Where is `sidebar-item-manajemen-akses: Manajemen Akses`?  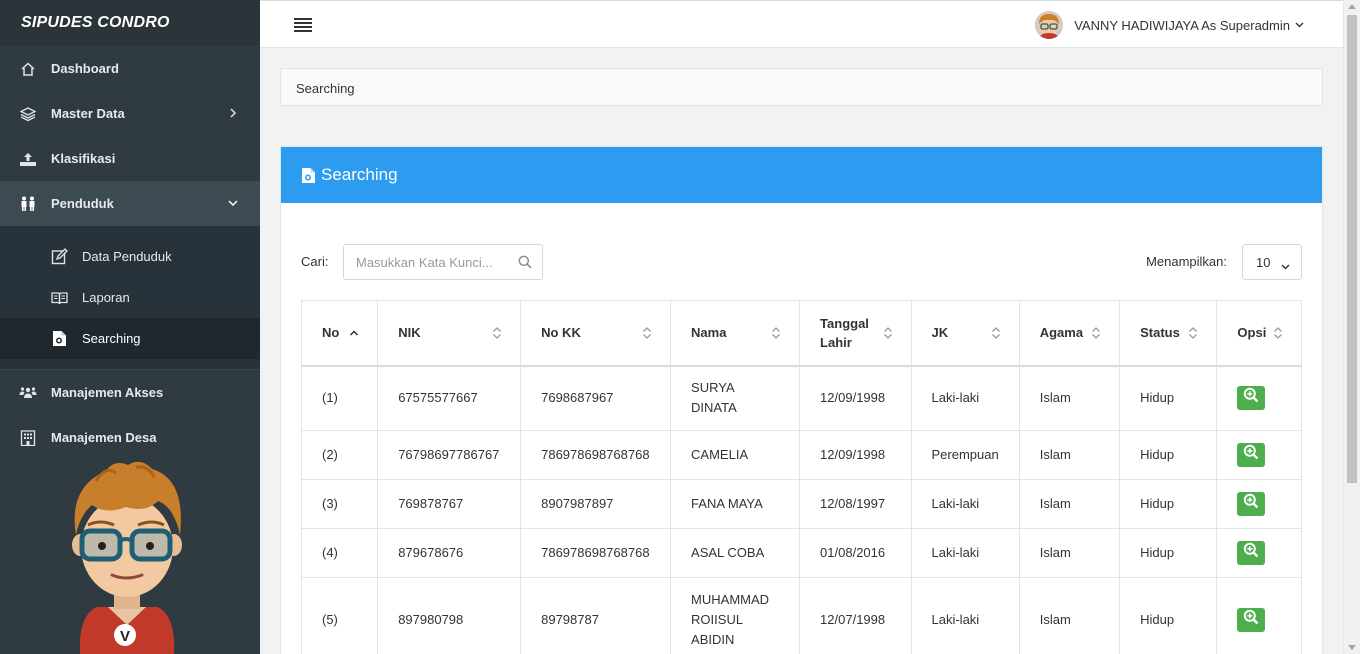
sidebar-item-manajemen-akses: Manajemen Akses is located at coordinates (130, 392).